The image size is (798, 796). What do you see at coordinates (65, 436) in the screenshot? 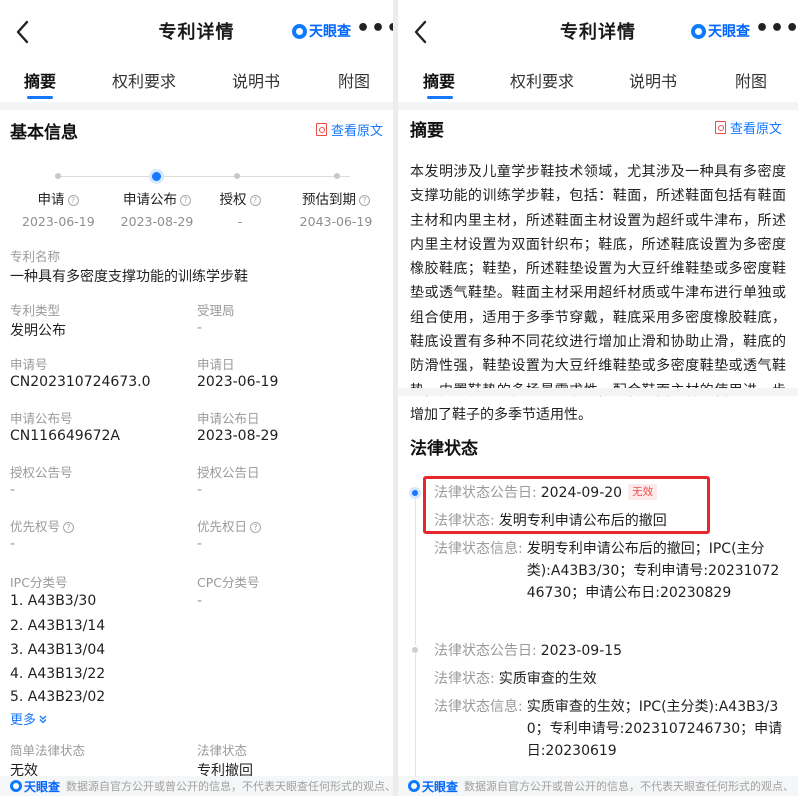
I see `publication-number-value: CN116649672A` at bounding box center [65, 436].